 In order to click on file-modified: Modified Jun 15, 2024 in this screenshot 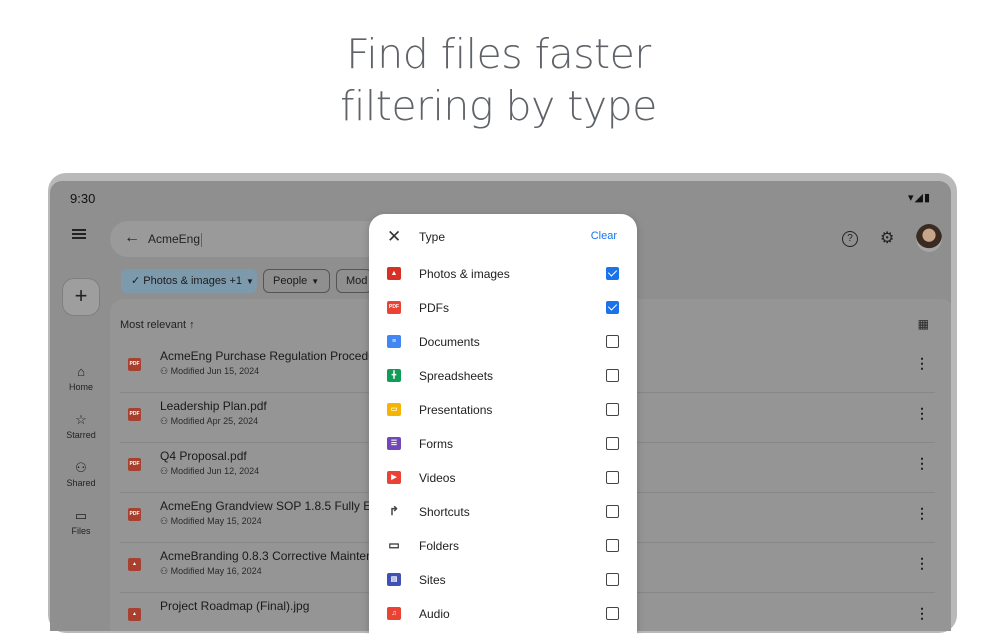, I will do `click(215, 371)`.